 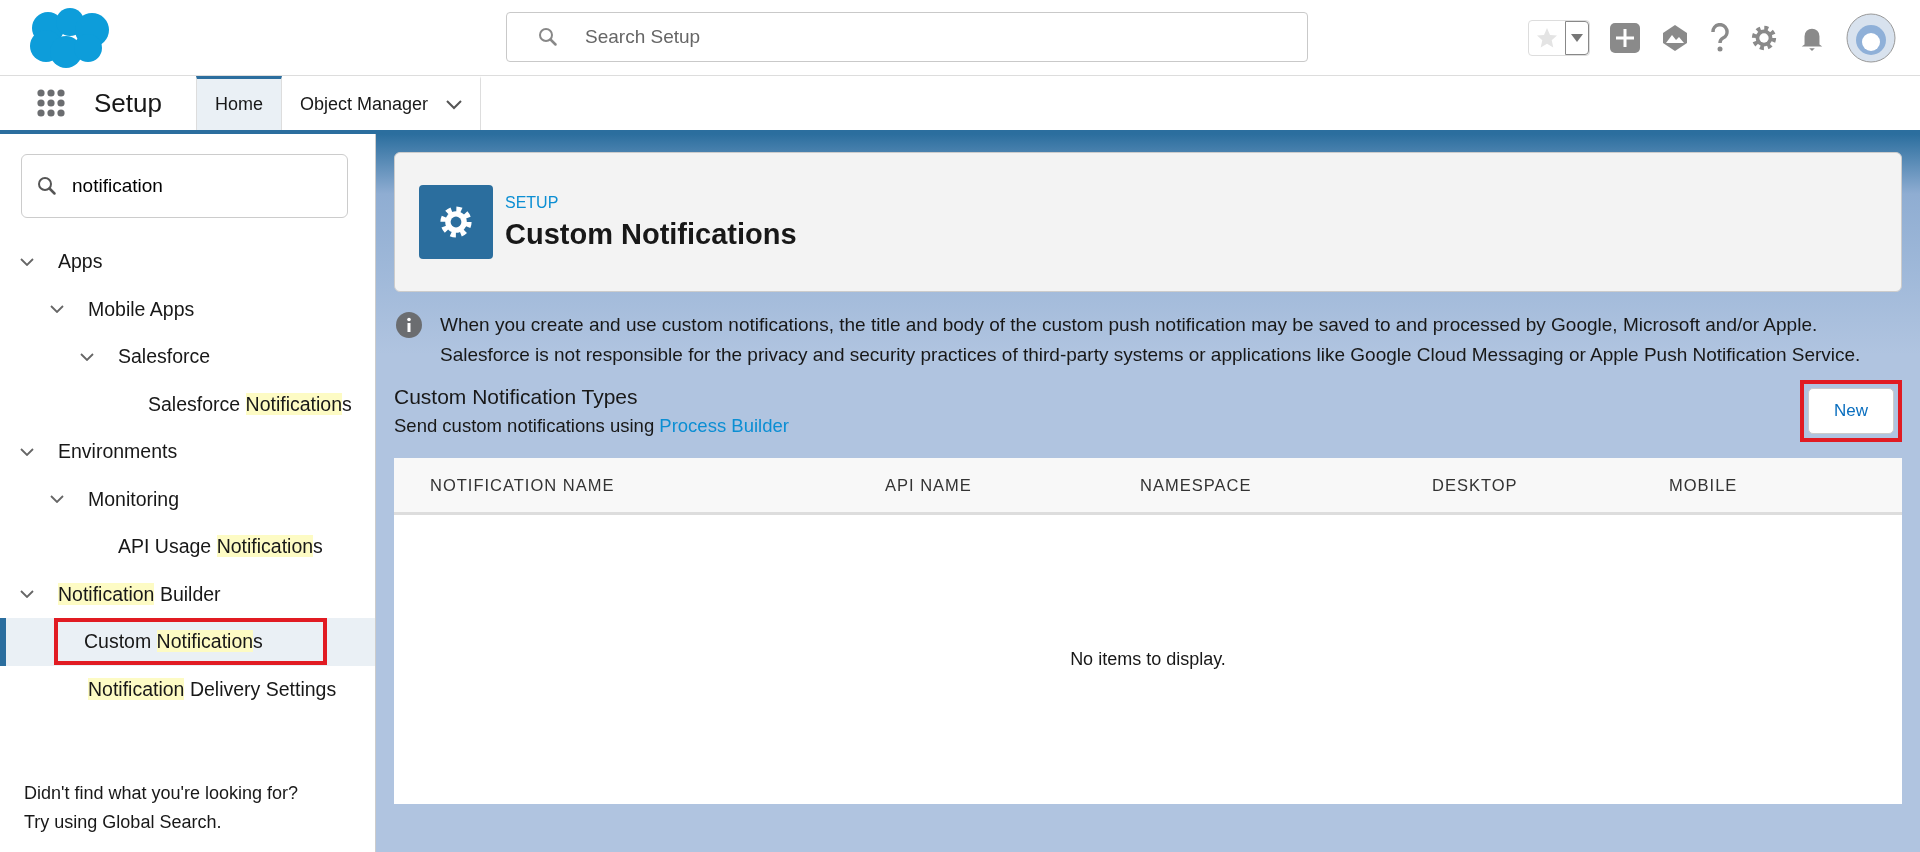 I want to click on column-header: MOBILE, so click(x=1785, y=485).